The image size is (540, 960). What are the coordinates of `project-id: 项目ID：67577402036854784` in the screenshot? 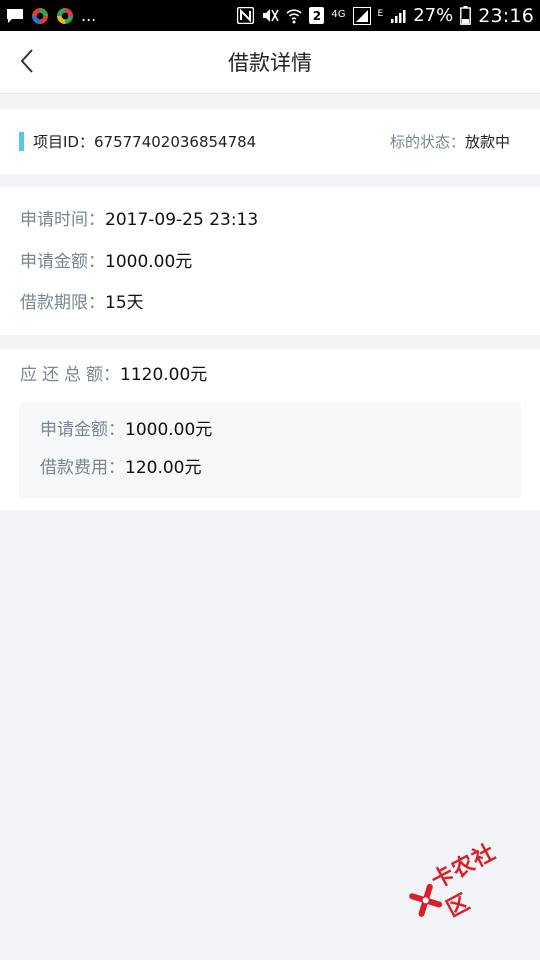 It's located at (144, 141).